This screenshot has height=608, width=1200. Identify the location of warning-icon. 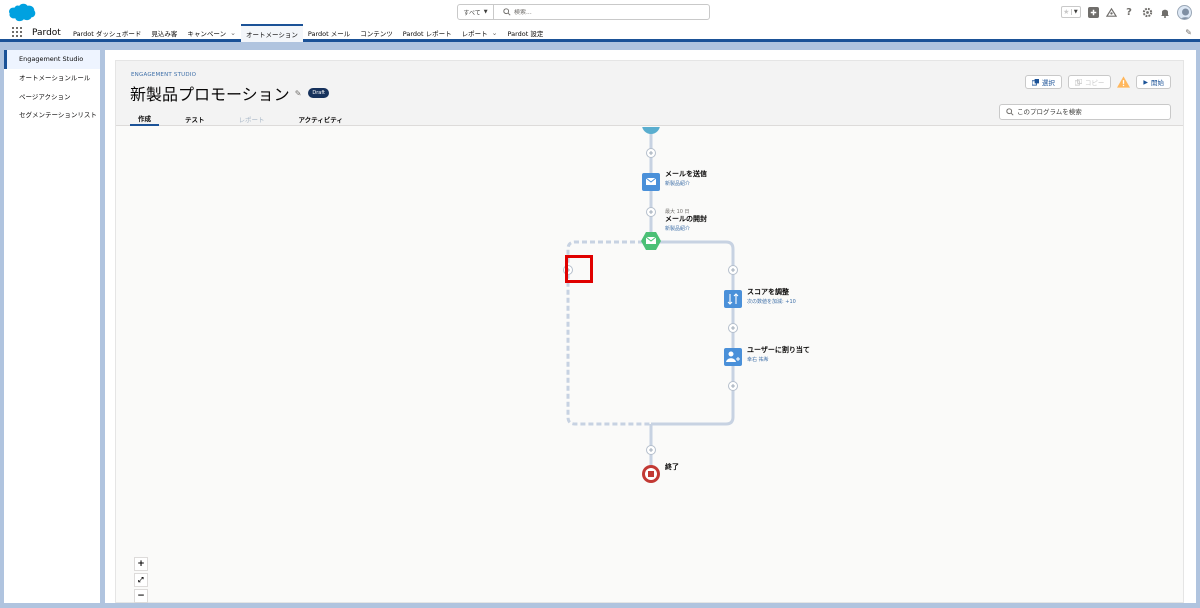
(1124, 82).